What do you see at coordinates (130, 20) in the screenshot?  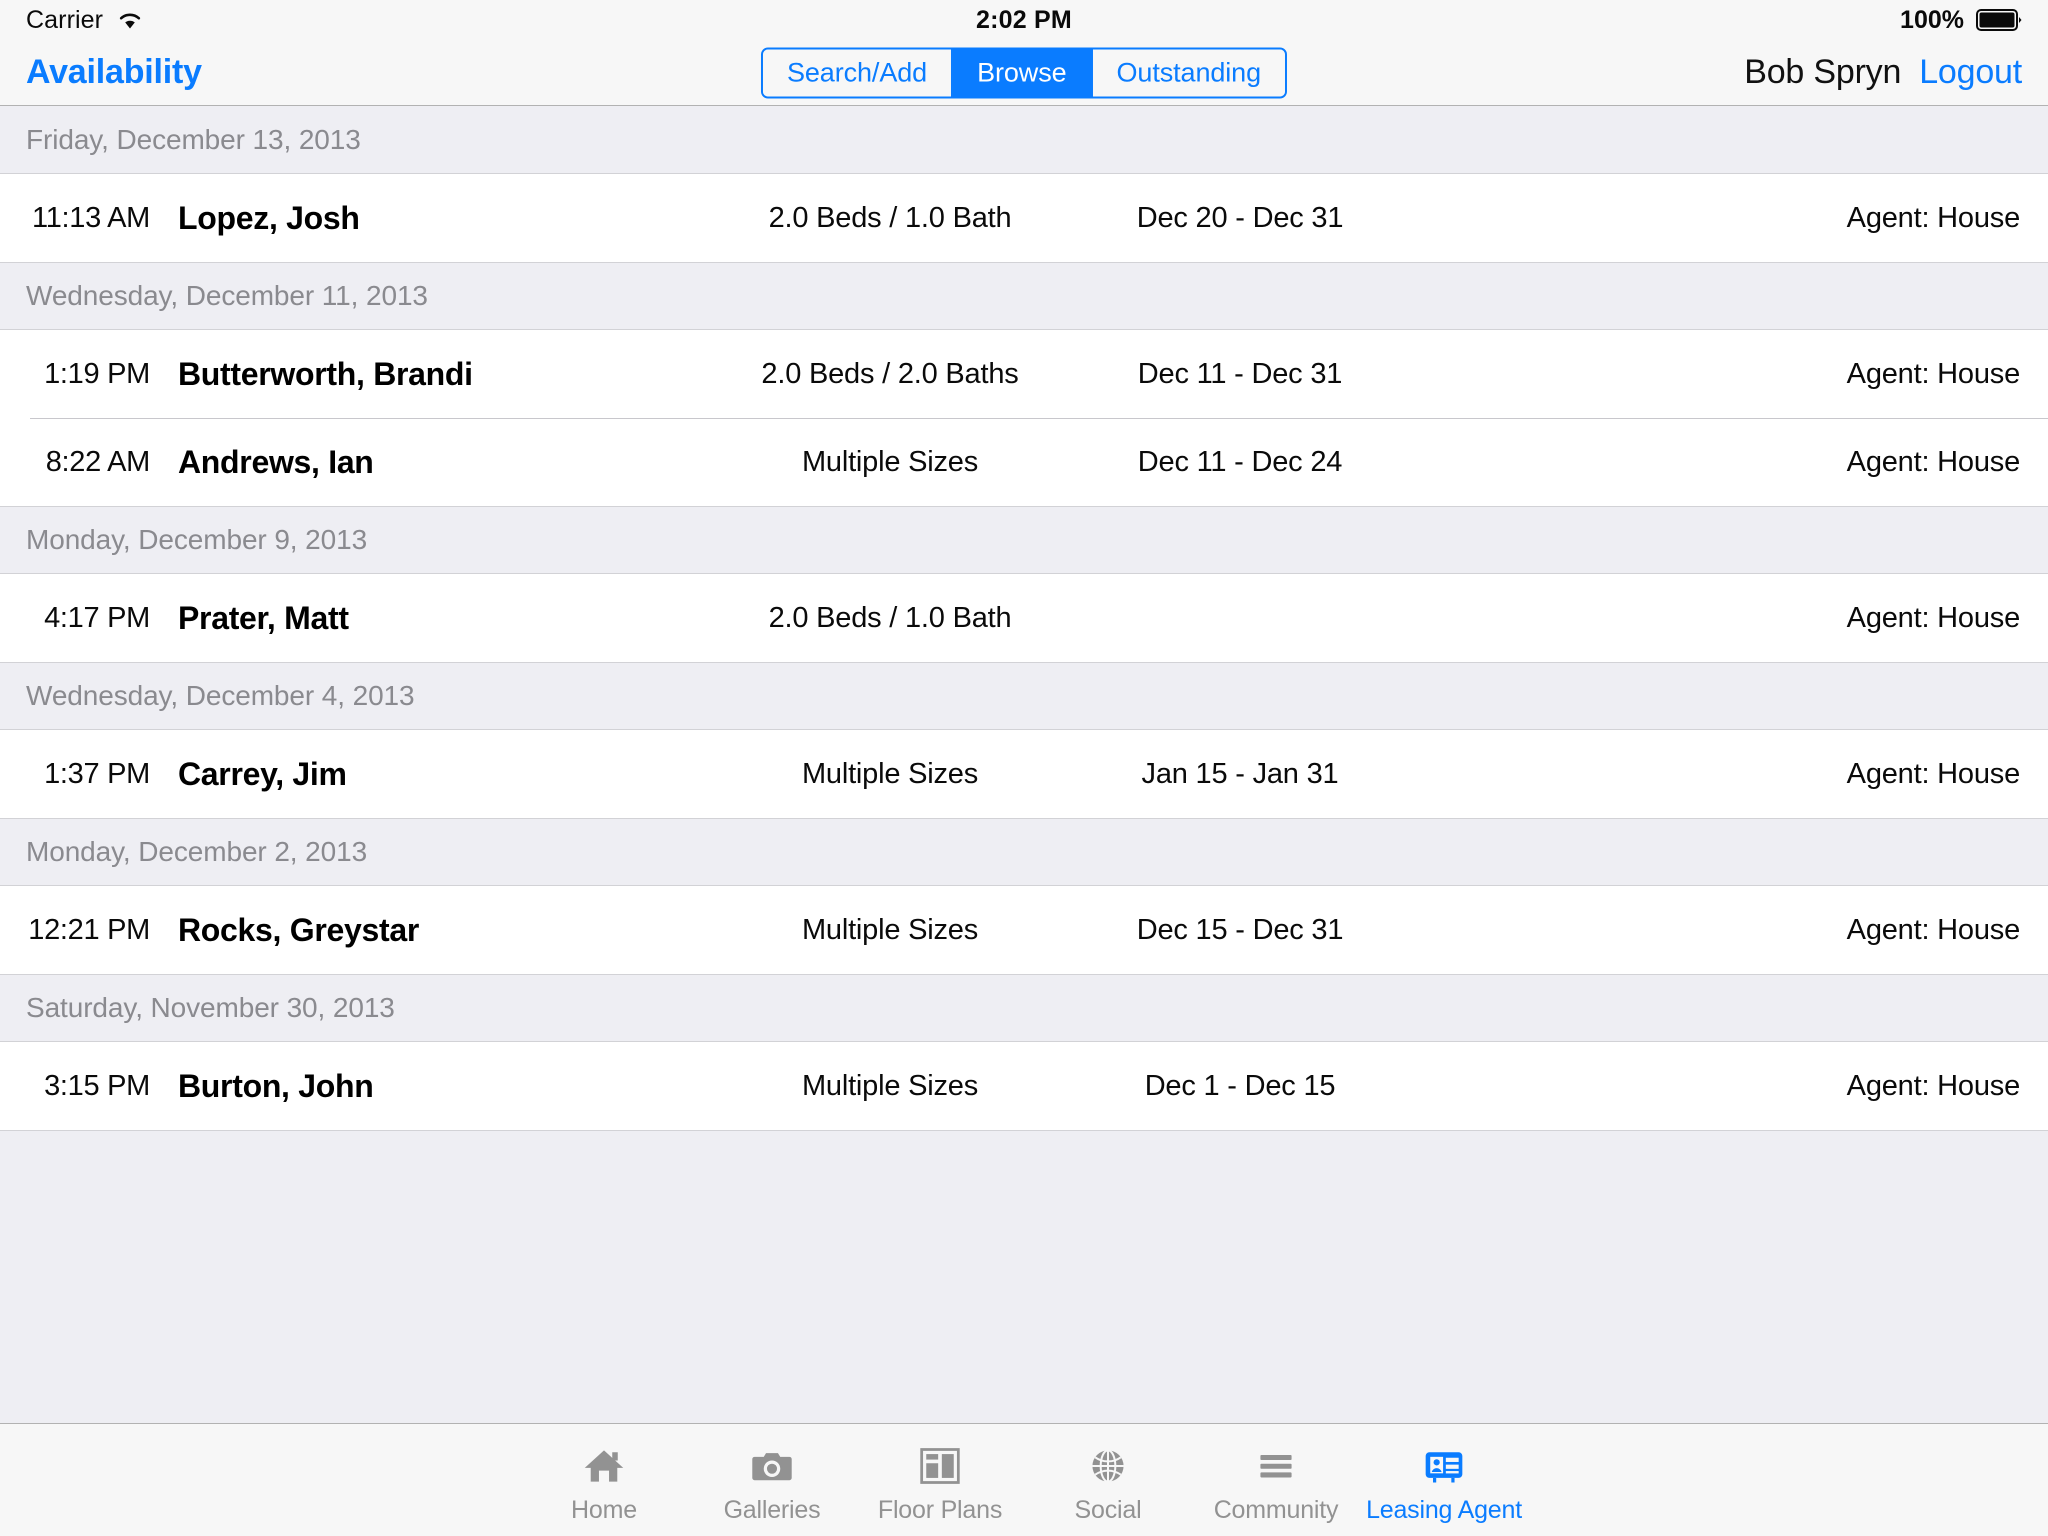 I see `wifi-icon` at bounding box center [130, 20].